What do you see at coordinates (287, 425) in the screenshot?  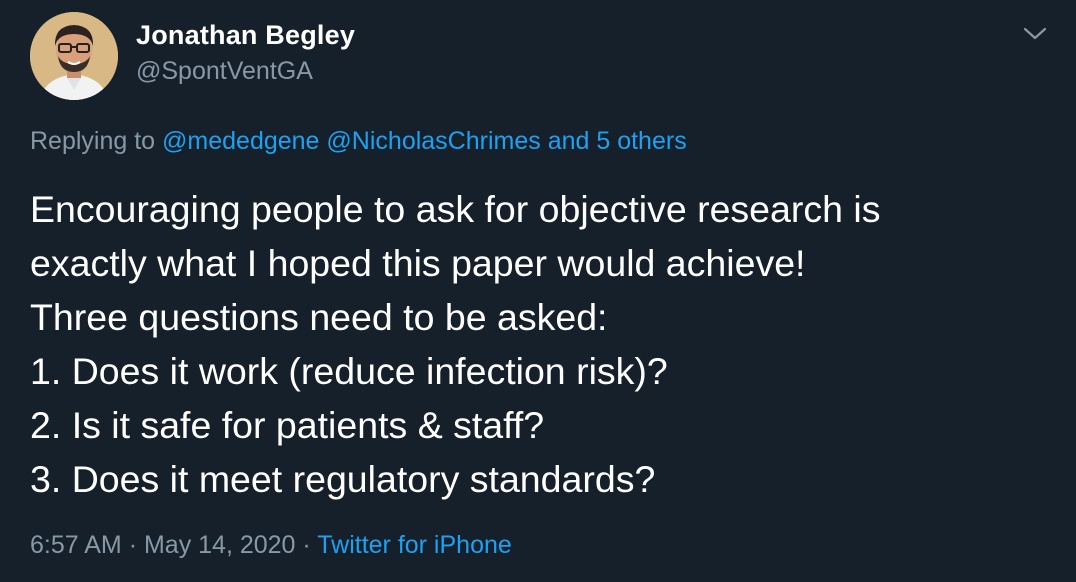 I see `tweet-text-line: 2. Is it safe for patients & staff?` at bounding box center [287, 425].